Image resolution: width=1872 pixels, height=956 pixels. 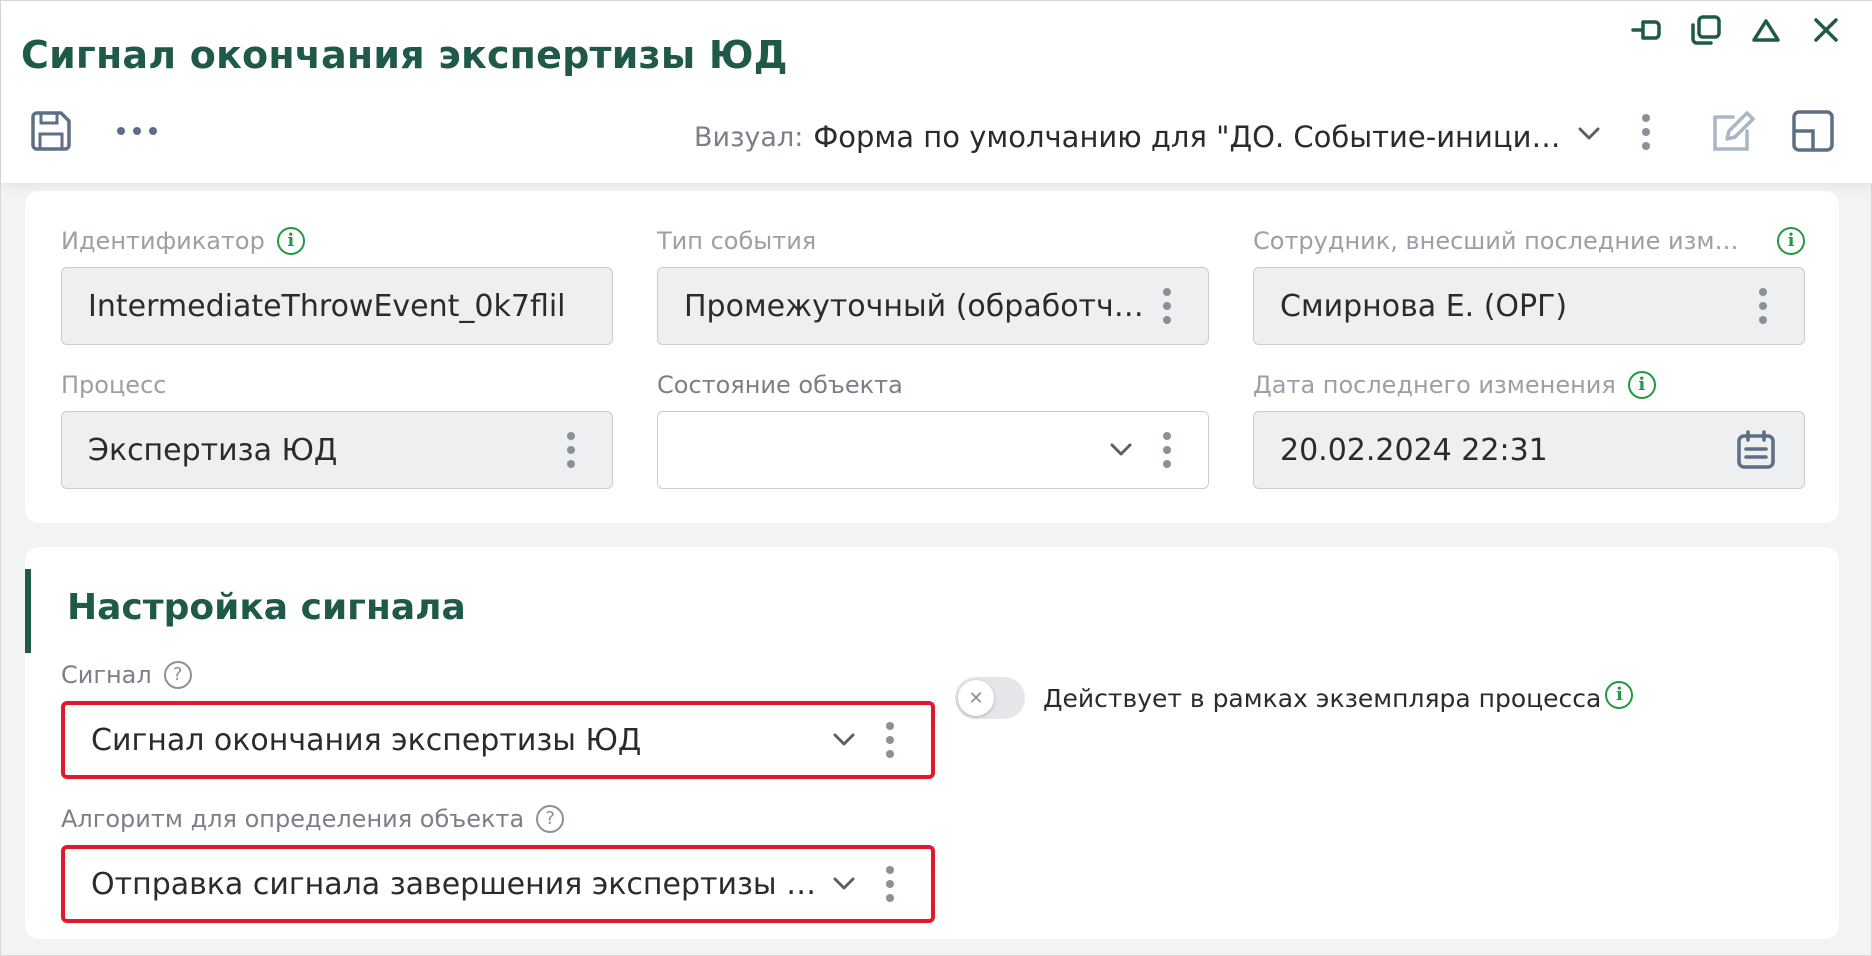 What do you see at coordinates (1736, 30) in the screenshot?
I see `window-controls` at bounding box center [1736, 30].